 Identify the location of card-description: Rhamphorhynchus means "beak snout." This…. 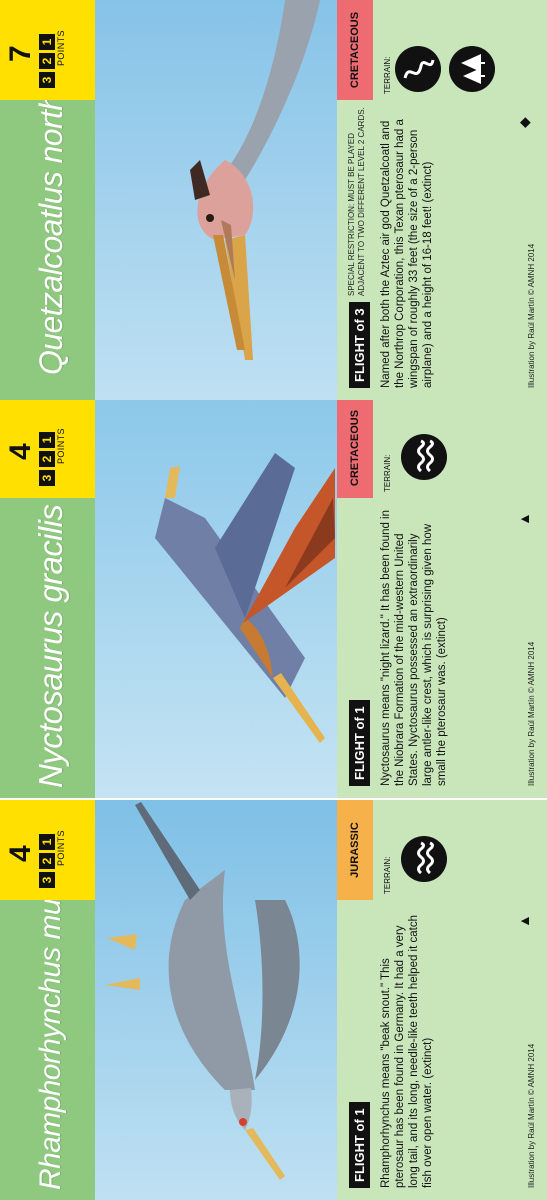
(407, 1051).